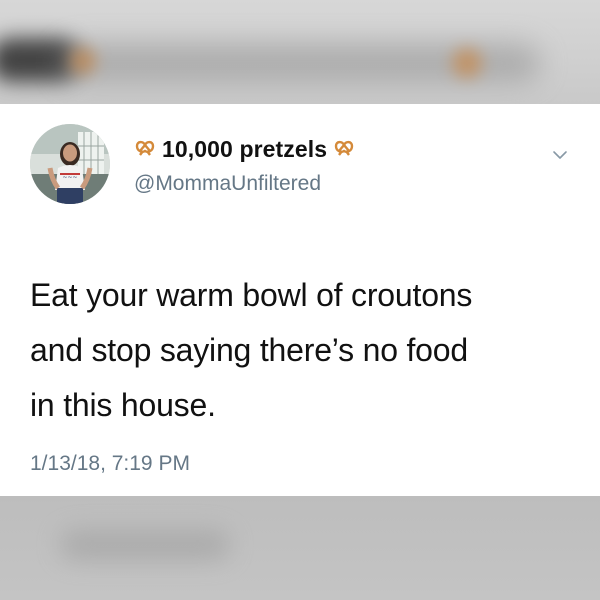  Describe the element at coordinates (251, 295) in the screenshot. I see `tweet-text-line: Eat your warm bowl of croutons` at that location.